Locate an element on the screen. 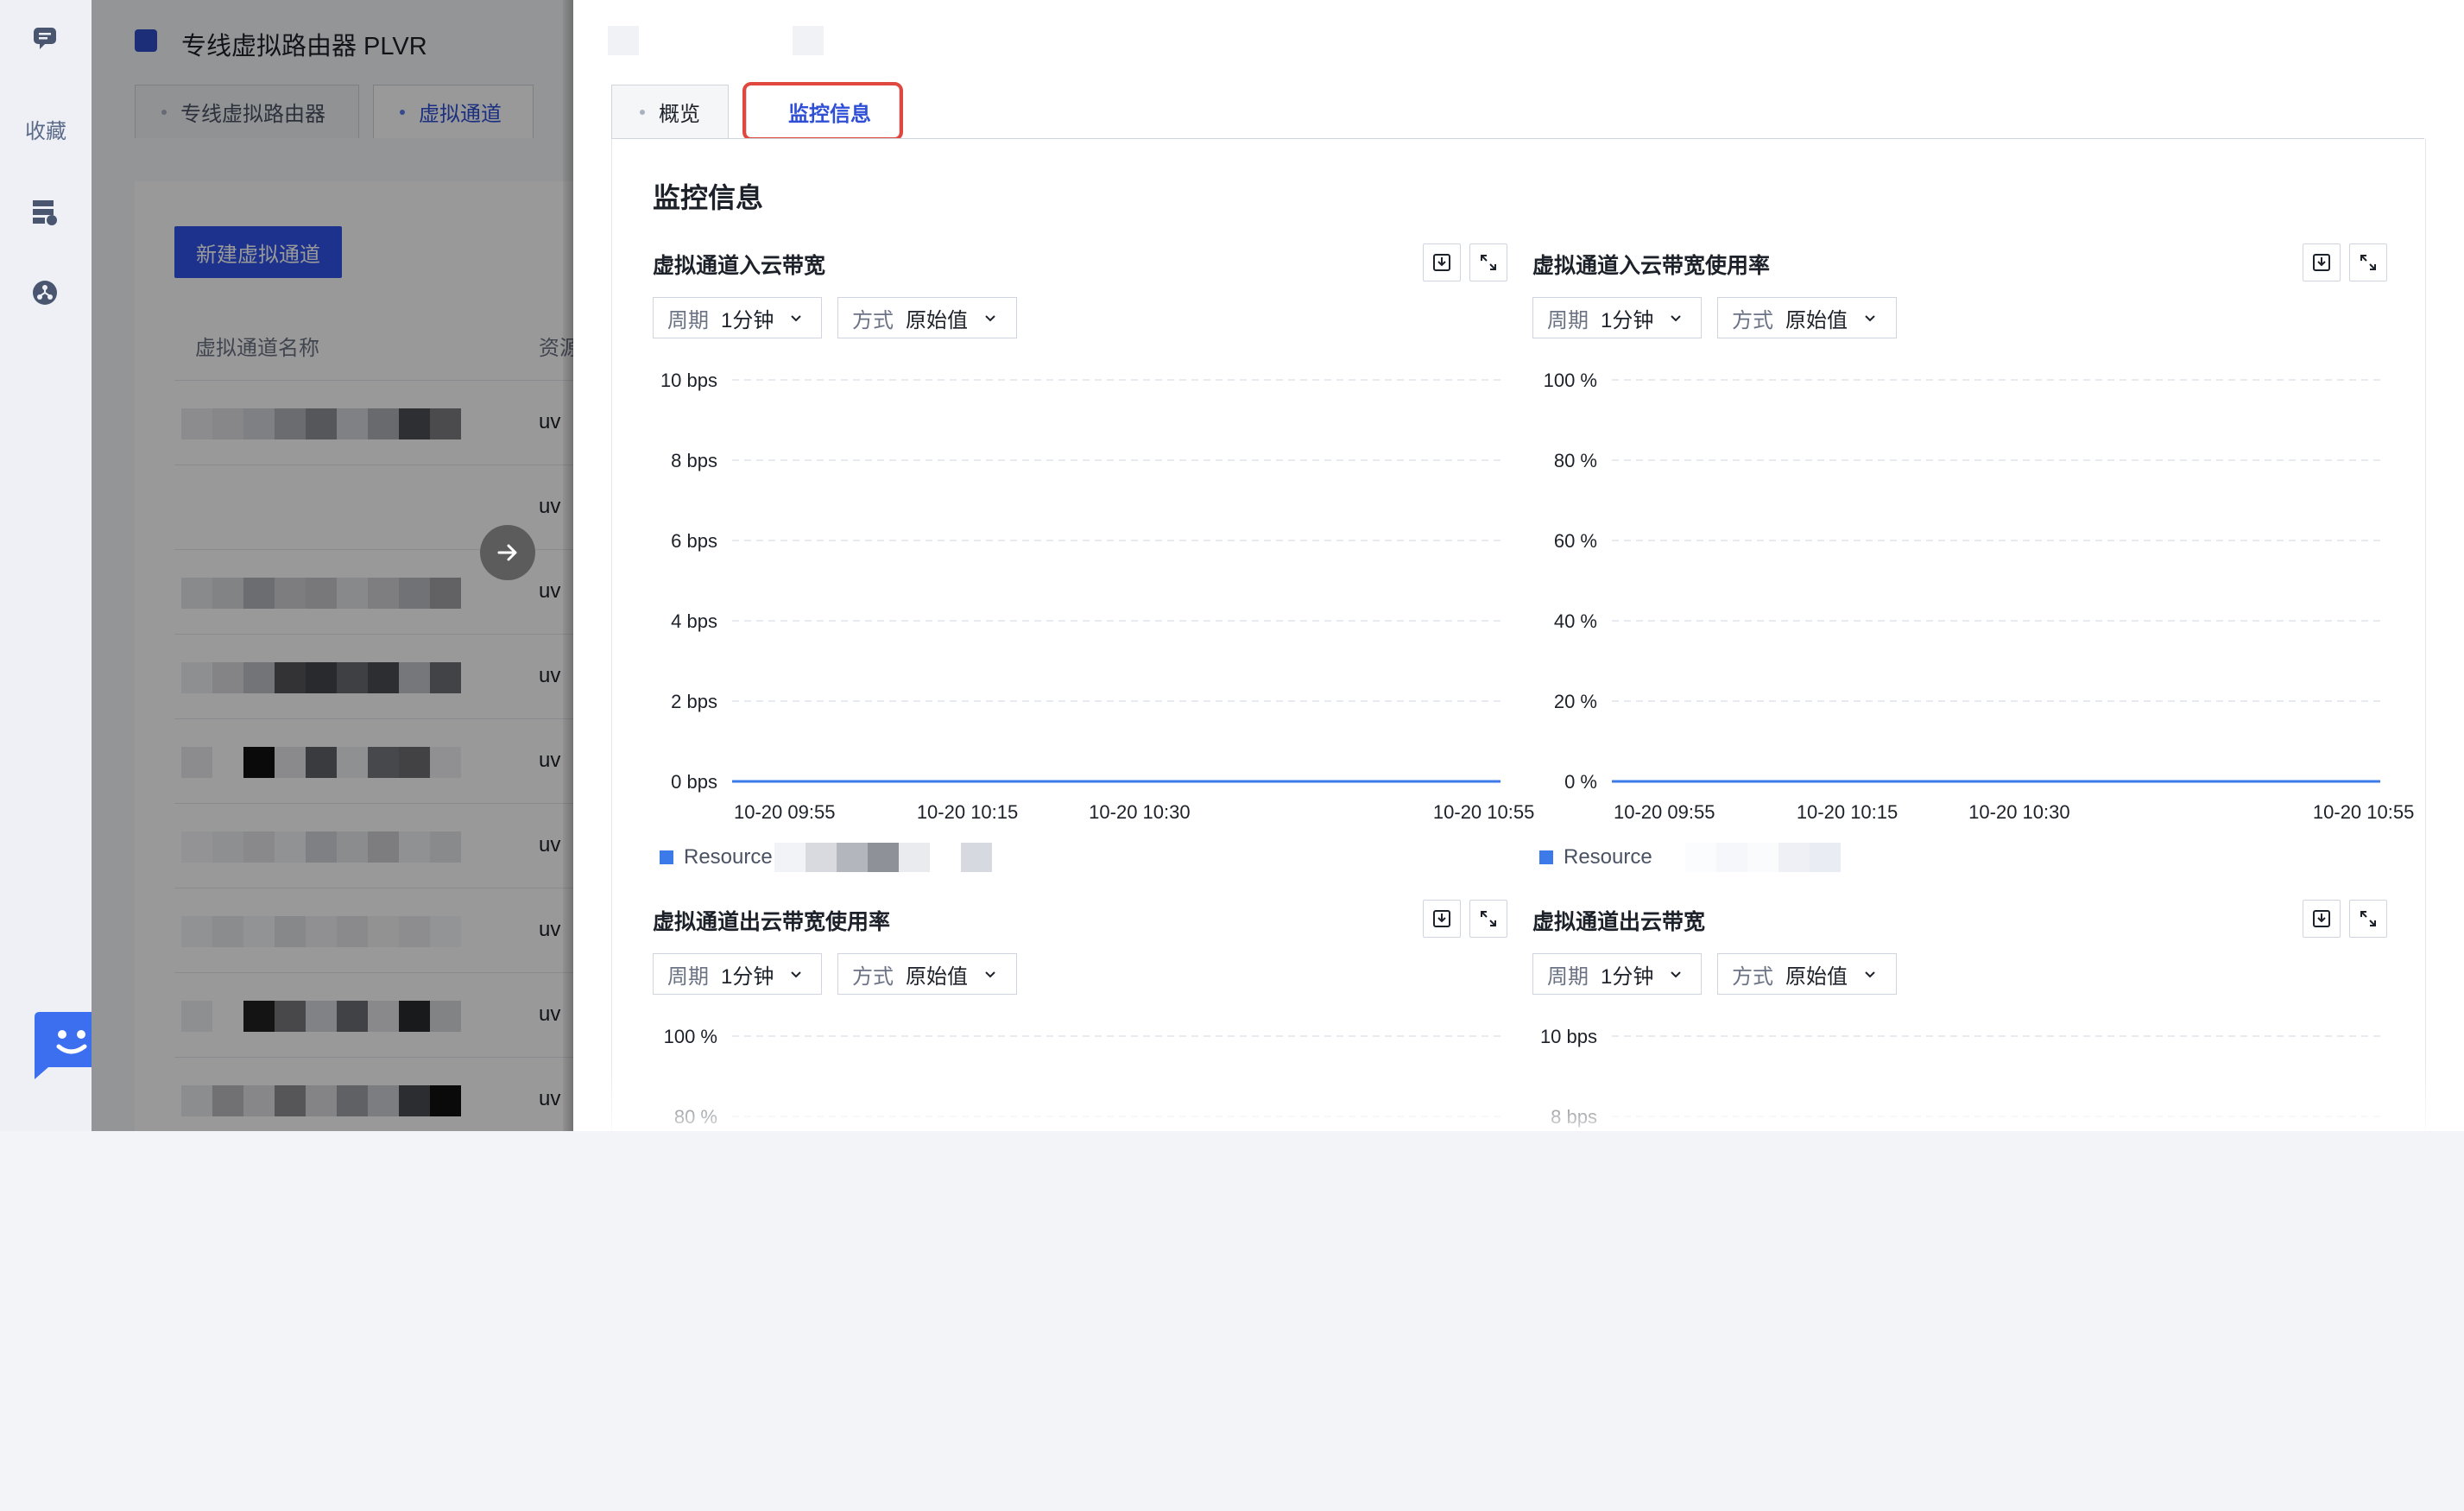 This screenshot has height=1511, width=2464. line-chart: 100 % 80 % is located at coordinates (1082, 1077).